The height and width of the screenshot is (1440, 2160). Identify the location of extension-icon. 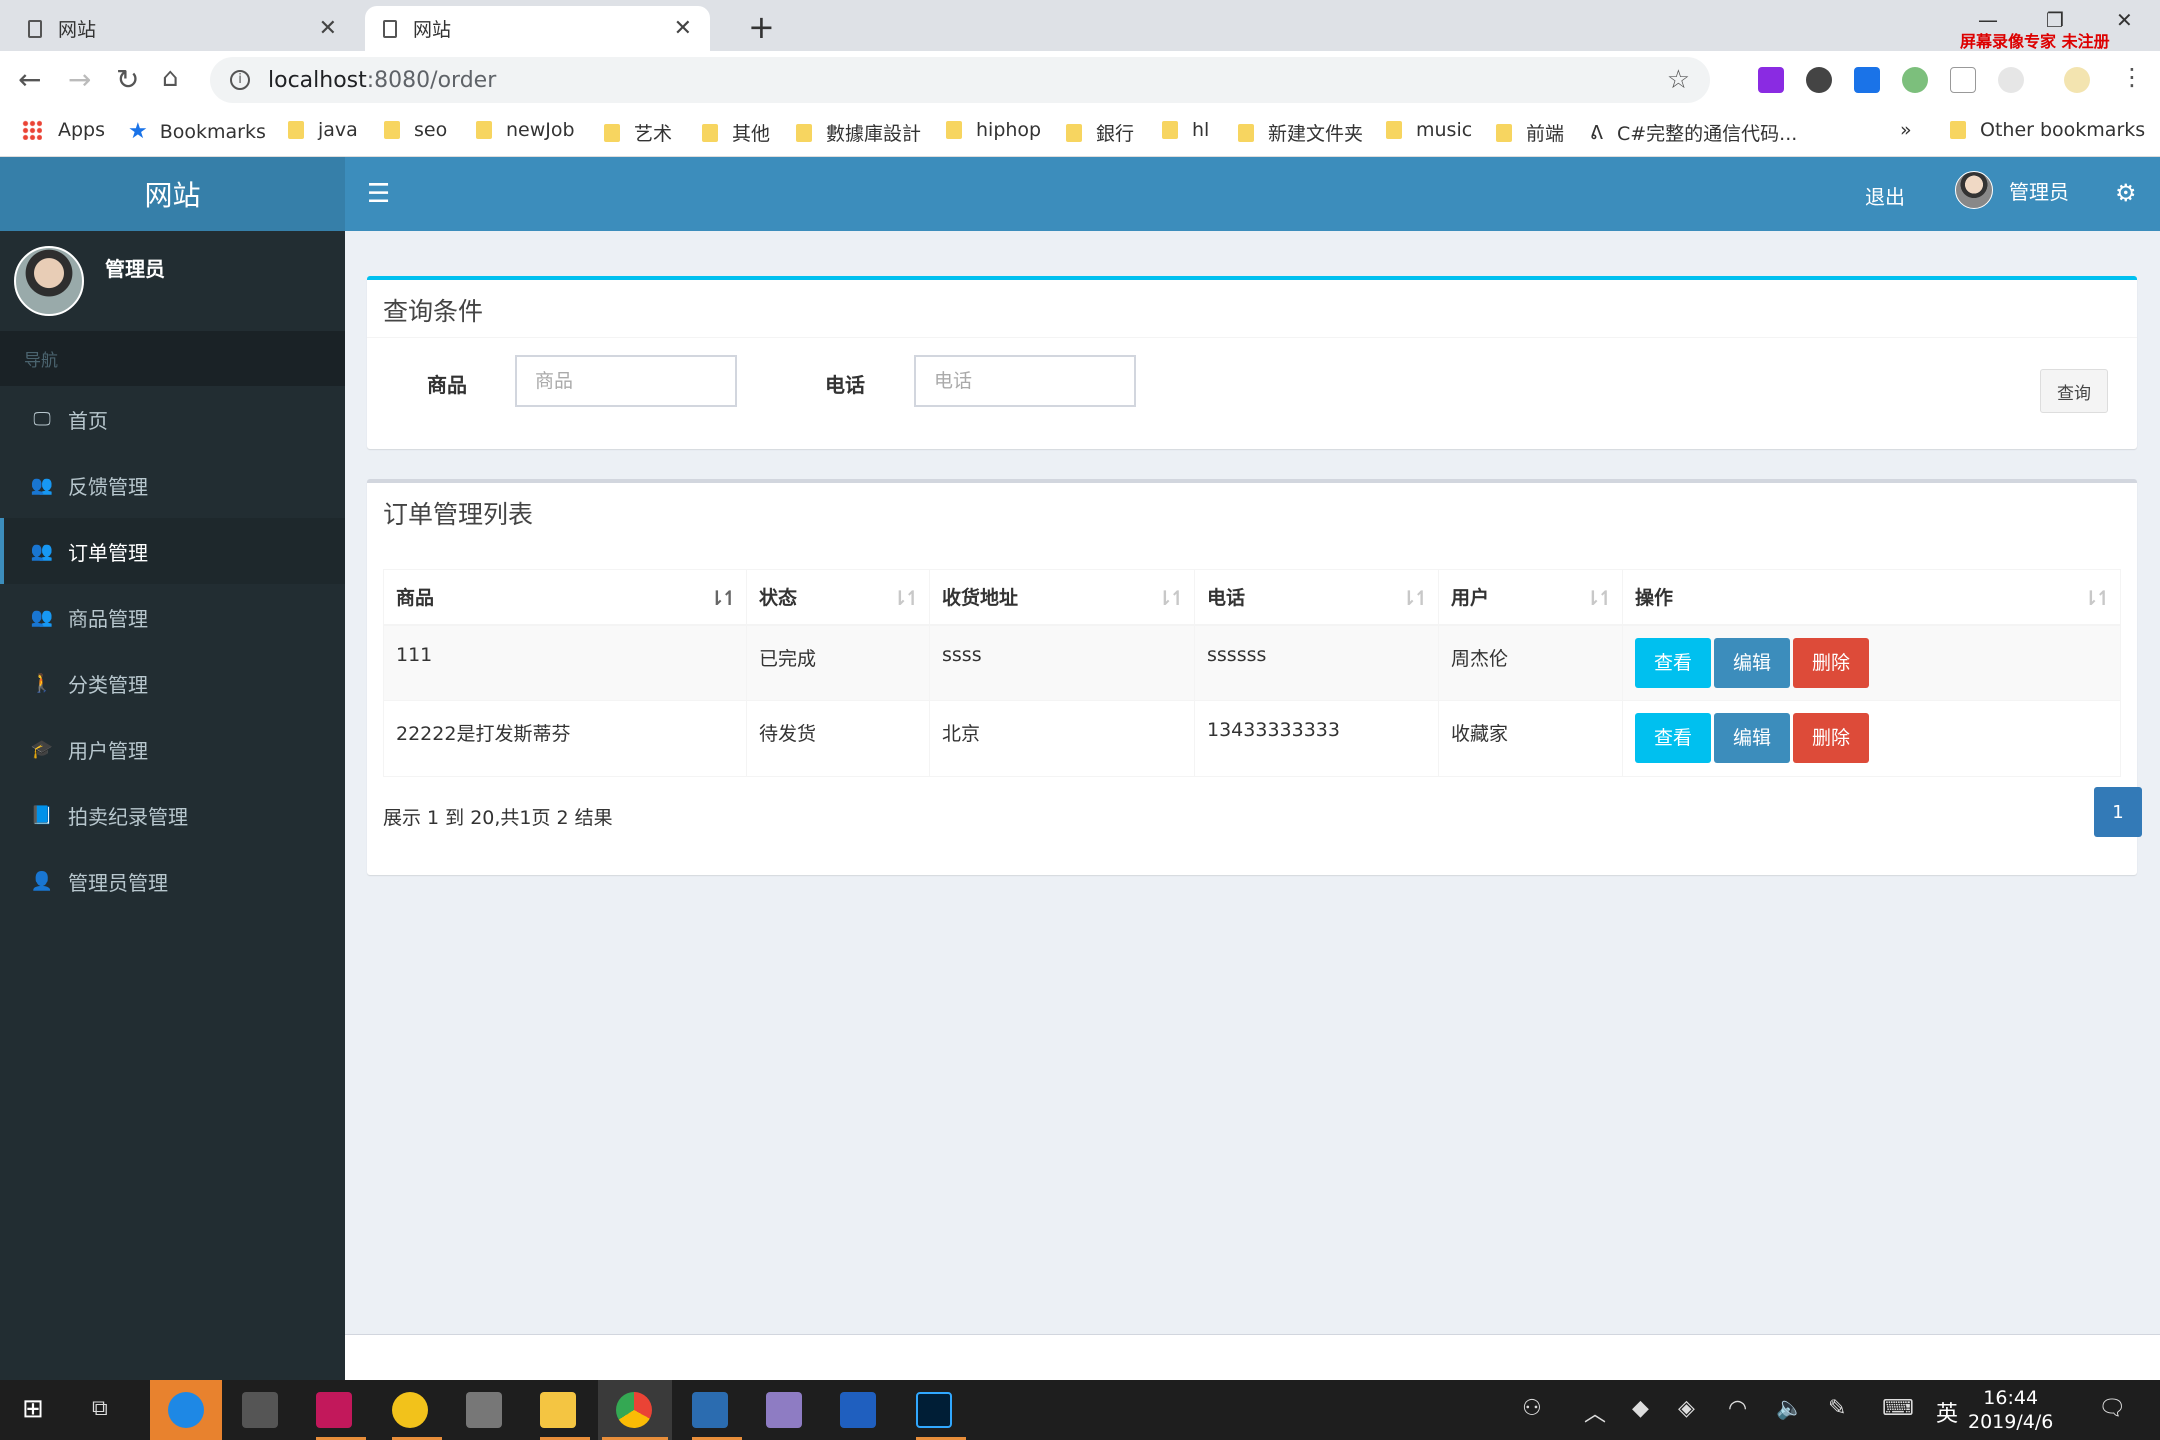
(2011, 80).